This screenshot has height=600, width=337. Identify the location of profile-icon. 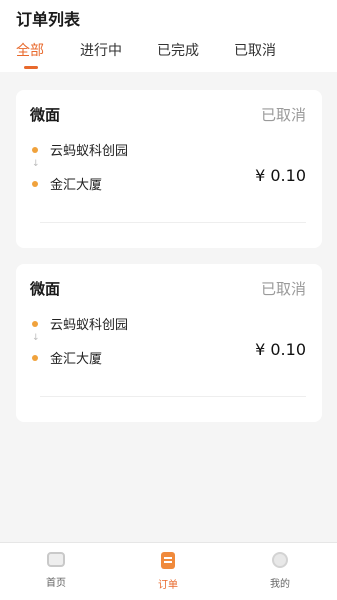
(280, 560).